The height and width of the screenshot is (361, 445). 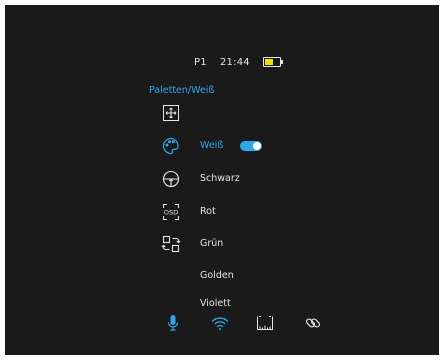 I want to click on menu-item-weiss: Weiß, so click(x=246, y=146).